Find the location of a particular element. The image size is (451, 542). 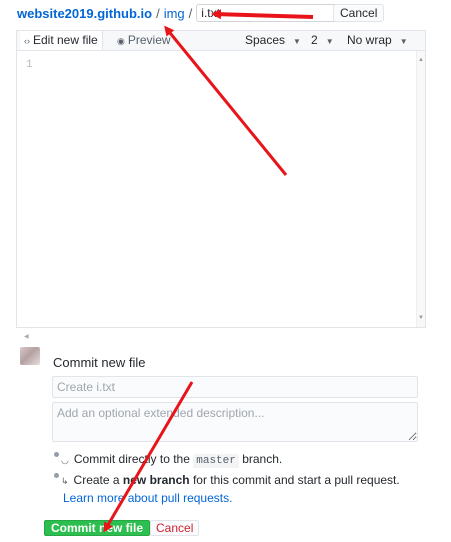

line-gutter: 1 is located at coordinates (32, 189).